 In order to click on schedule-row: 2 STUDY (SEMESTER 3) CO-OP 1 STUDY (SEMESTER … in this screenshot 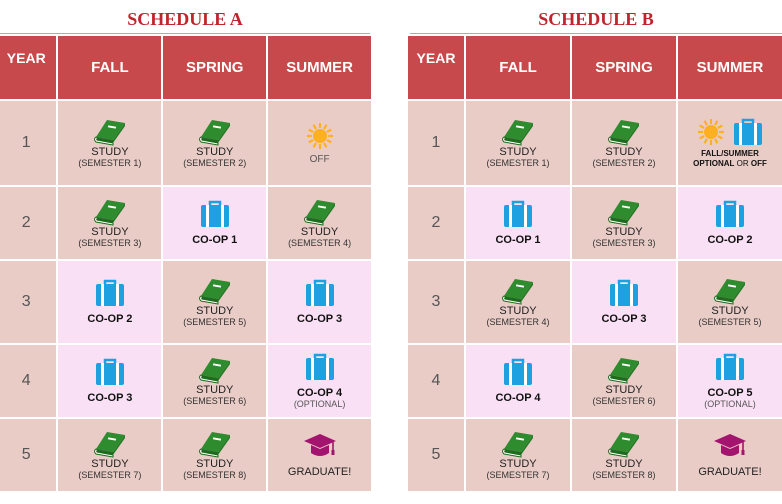, I will do `click(185, 223)`.